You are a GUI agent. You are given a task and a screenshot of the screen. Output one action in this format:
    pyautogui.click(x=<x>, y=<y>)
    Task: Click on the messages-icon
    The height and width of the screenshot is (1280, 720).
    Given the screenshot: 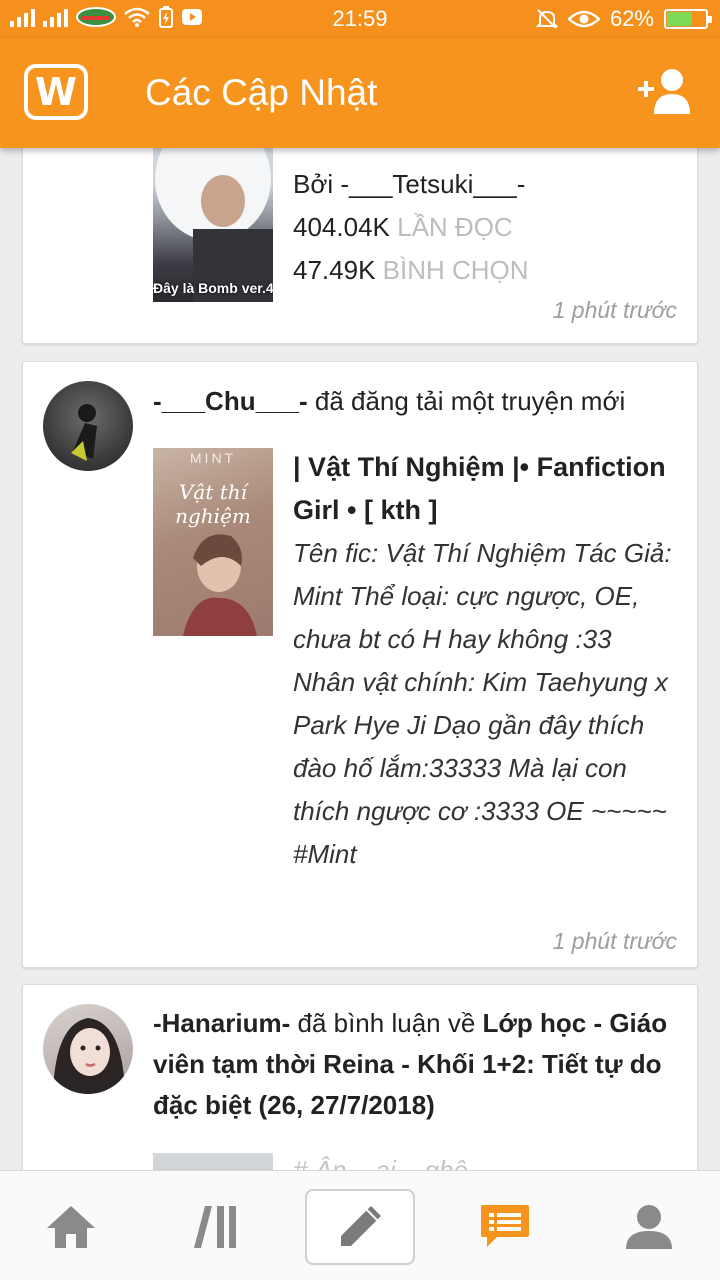 What is the action you would take?
    pyautogui.click(x=505, y=1226)
    